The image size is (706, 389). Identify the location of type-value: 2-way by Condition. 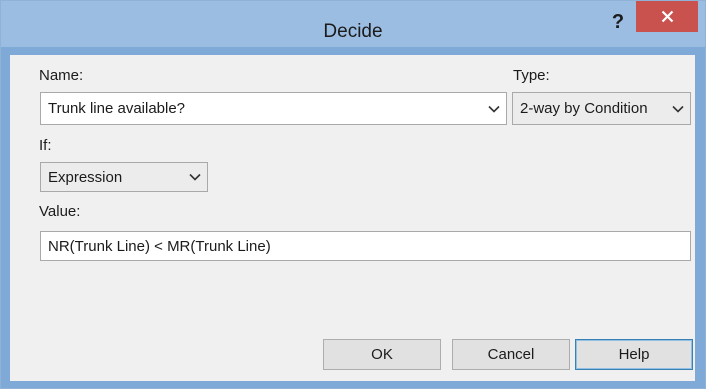
(584, 108).